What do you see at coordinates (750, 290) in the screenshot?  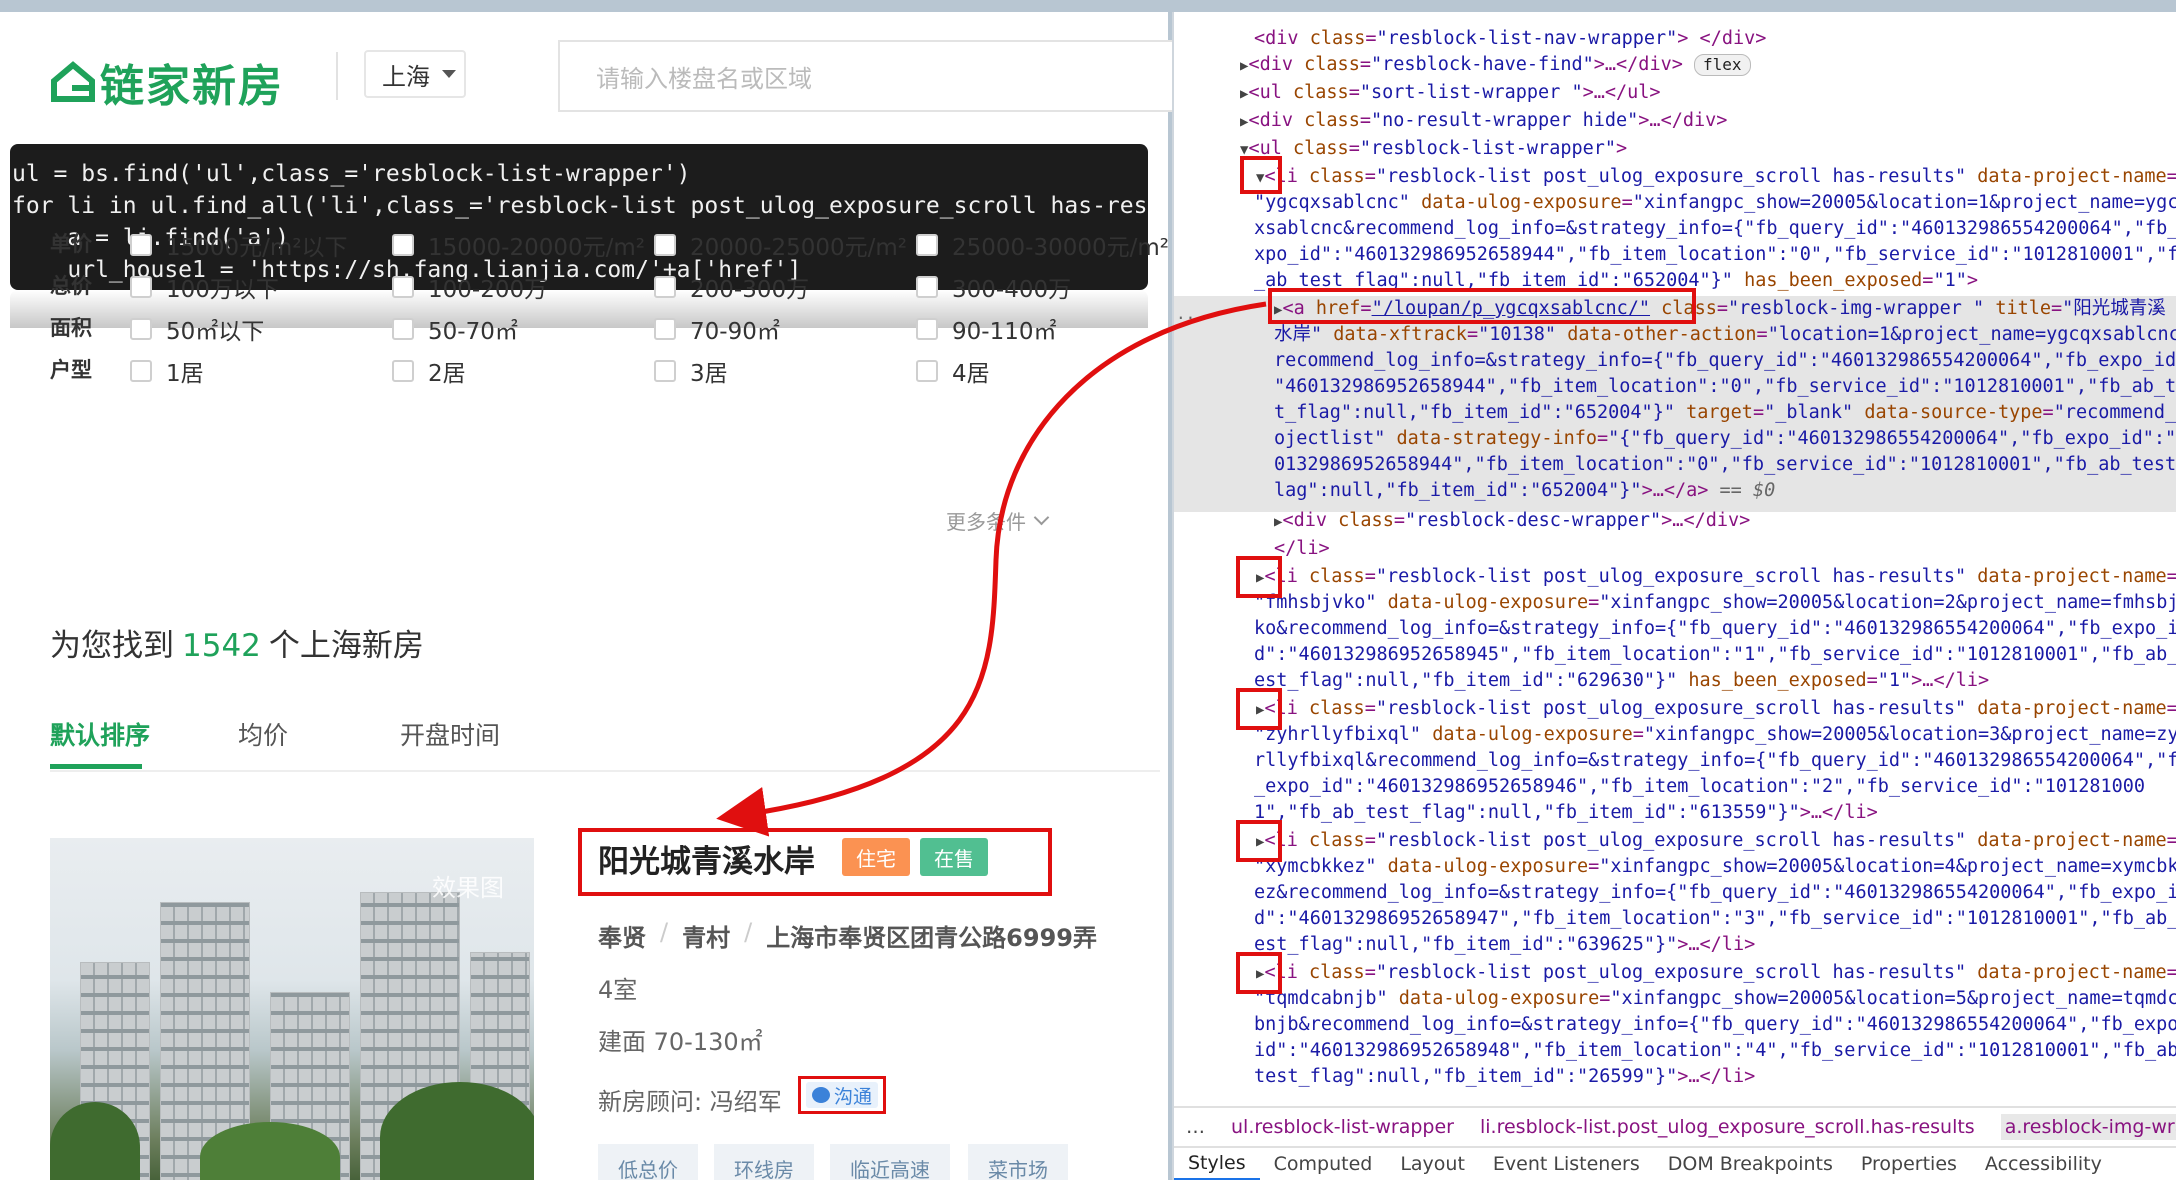 I see `option-label: 200-300万` at bounding box center [750, 290].